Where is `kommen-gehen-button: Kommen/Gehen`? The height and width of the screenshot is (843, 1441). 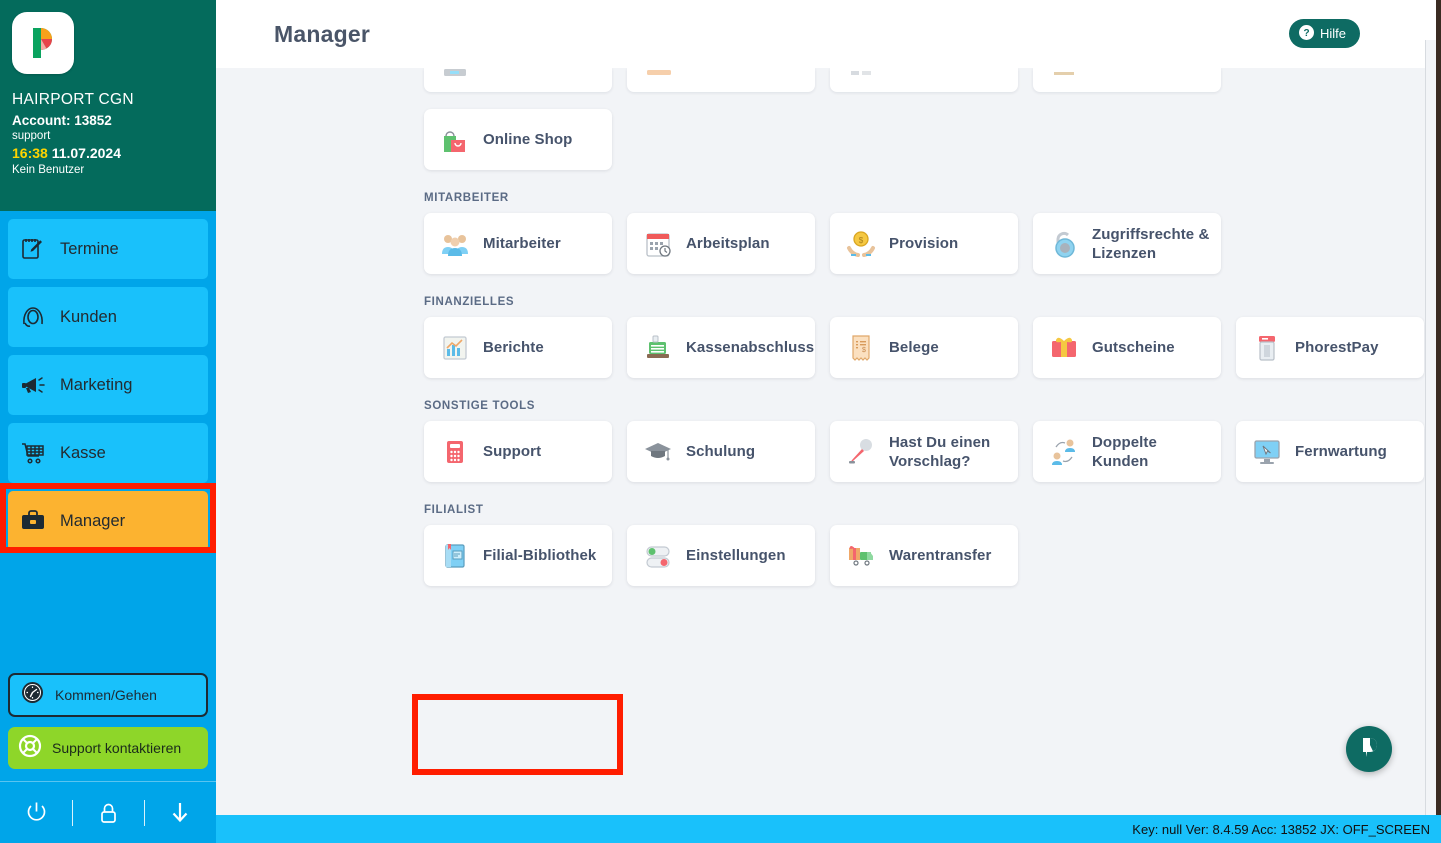
kommen-gehen-button: Kommen/Gehen is located at coordinates (108, 695).